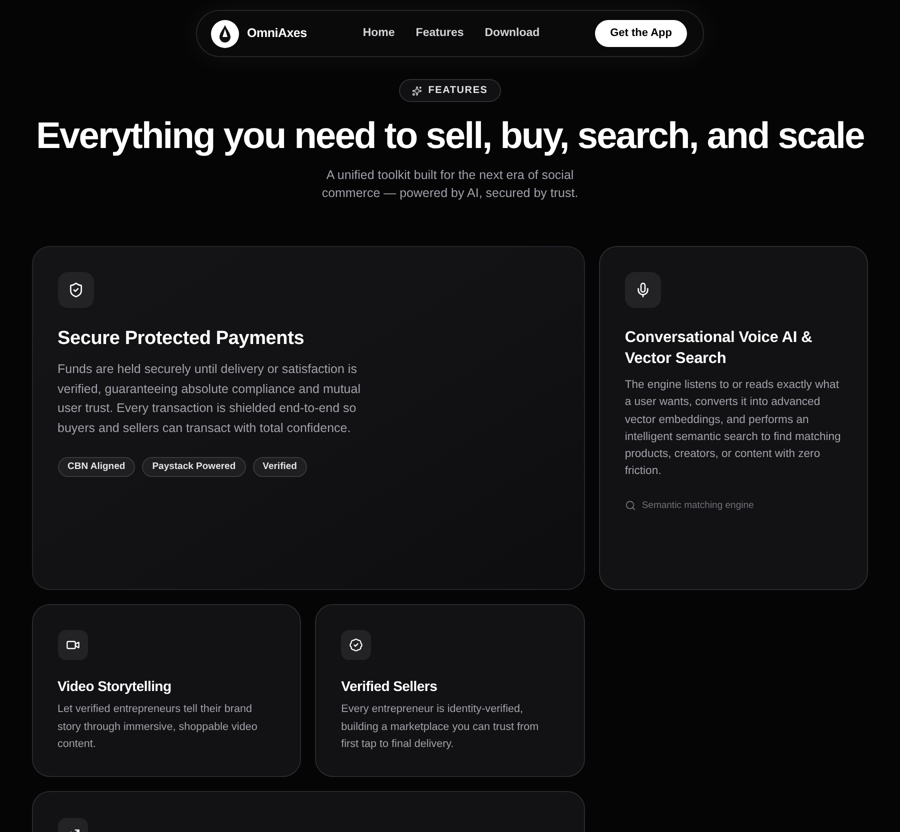 Image resolution: width=900 pixels, height=832 pixels. I want to click on card-description: Every entrepreneur is identity-verified, building a marketplace you can trust from first tap to final delivery., so click(440, 727).